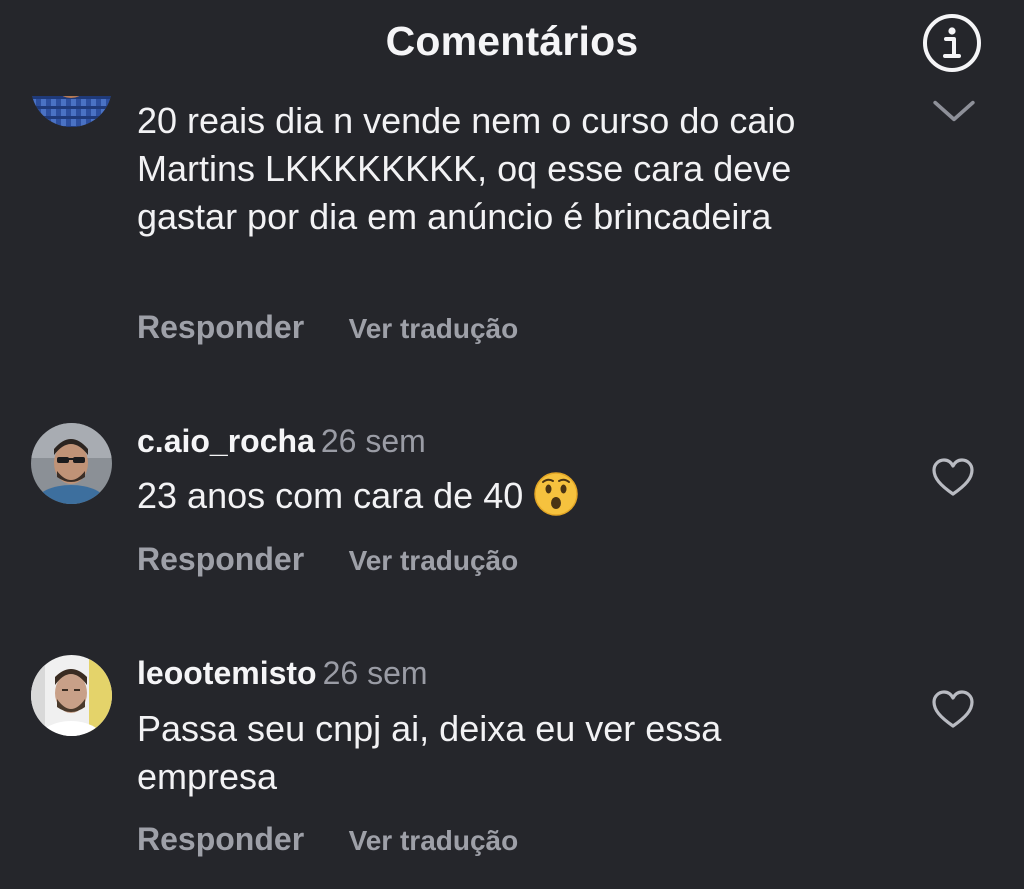 The image size is (1024, 889). I want to click on astonished-face-emoji, so click(556, 494).